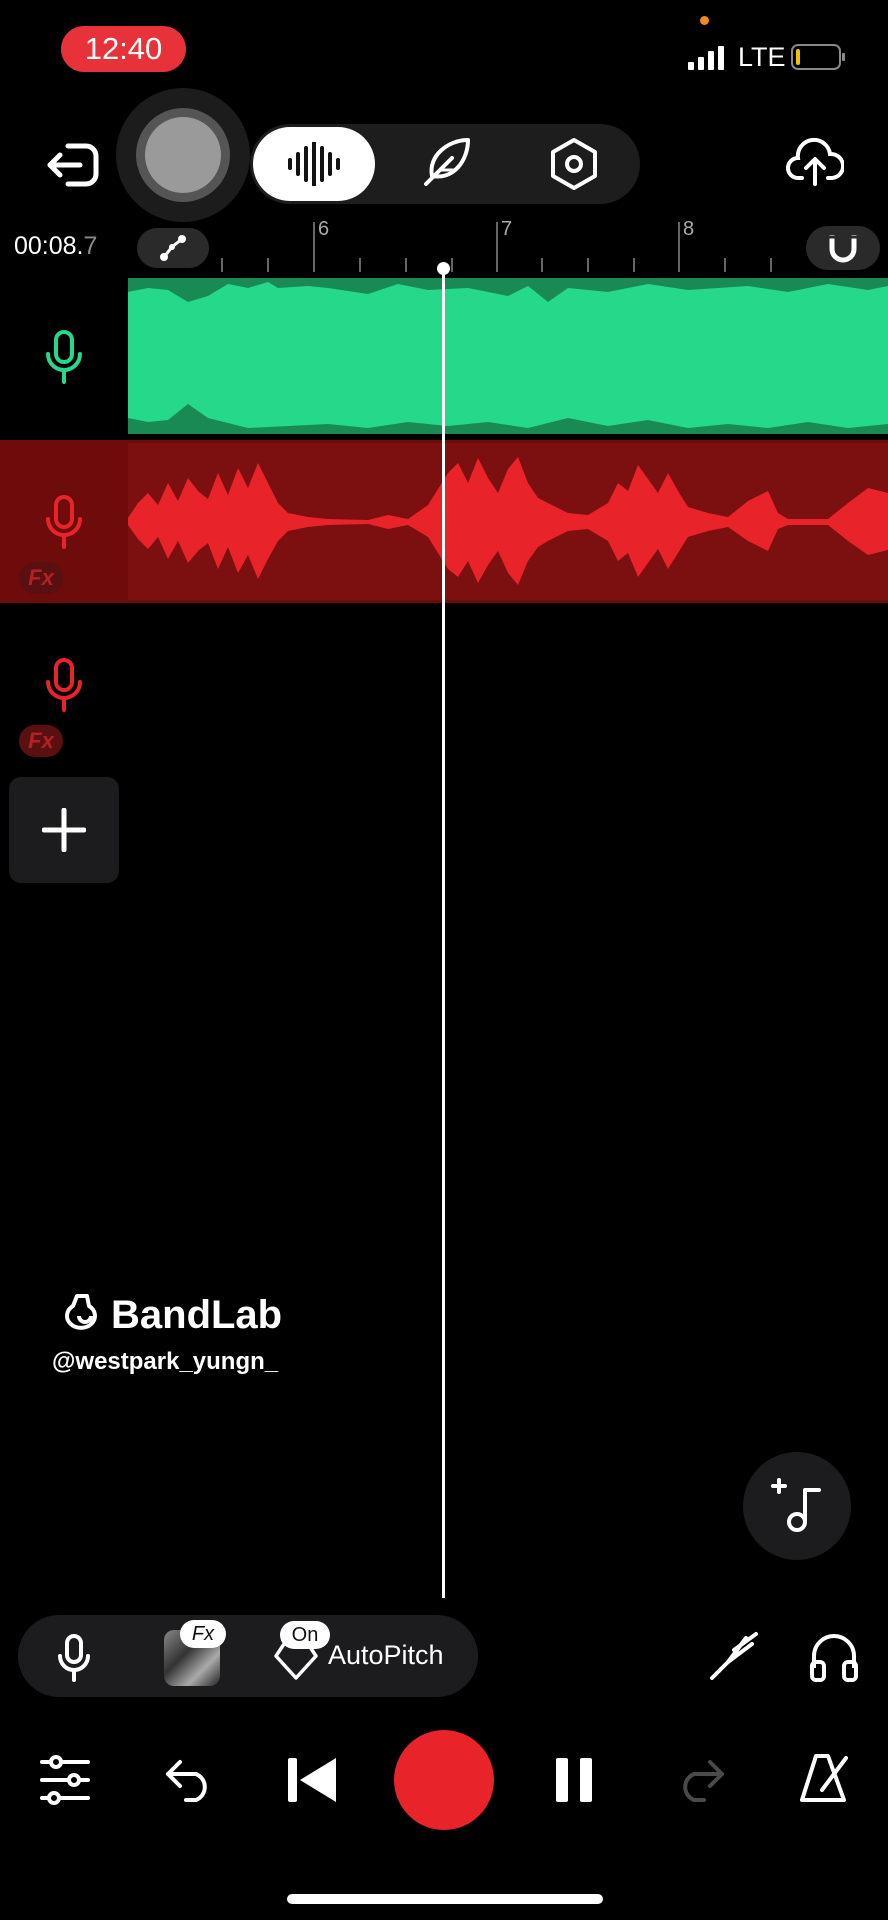 The width and height of the screenshot is (888, 1920). Describe the element at coordinates (386, 1655) in the screenshot. I see `autopitch-label: AutoPitch` at that location.